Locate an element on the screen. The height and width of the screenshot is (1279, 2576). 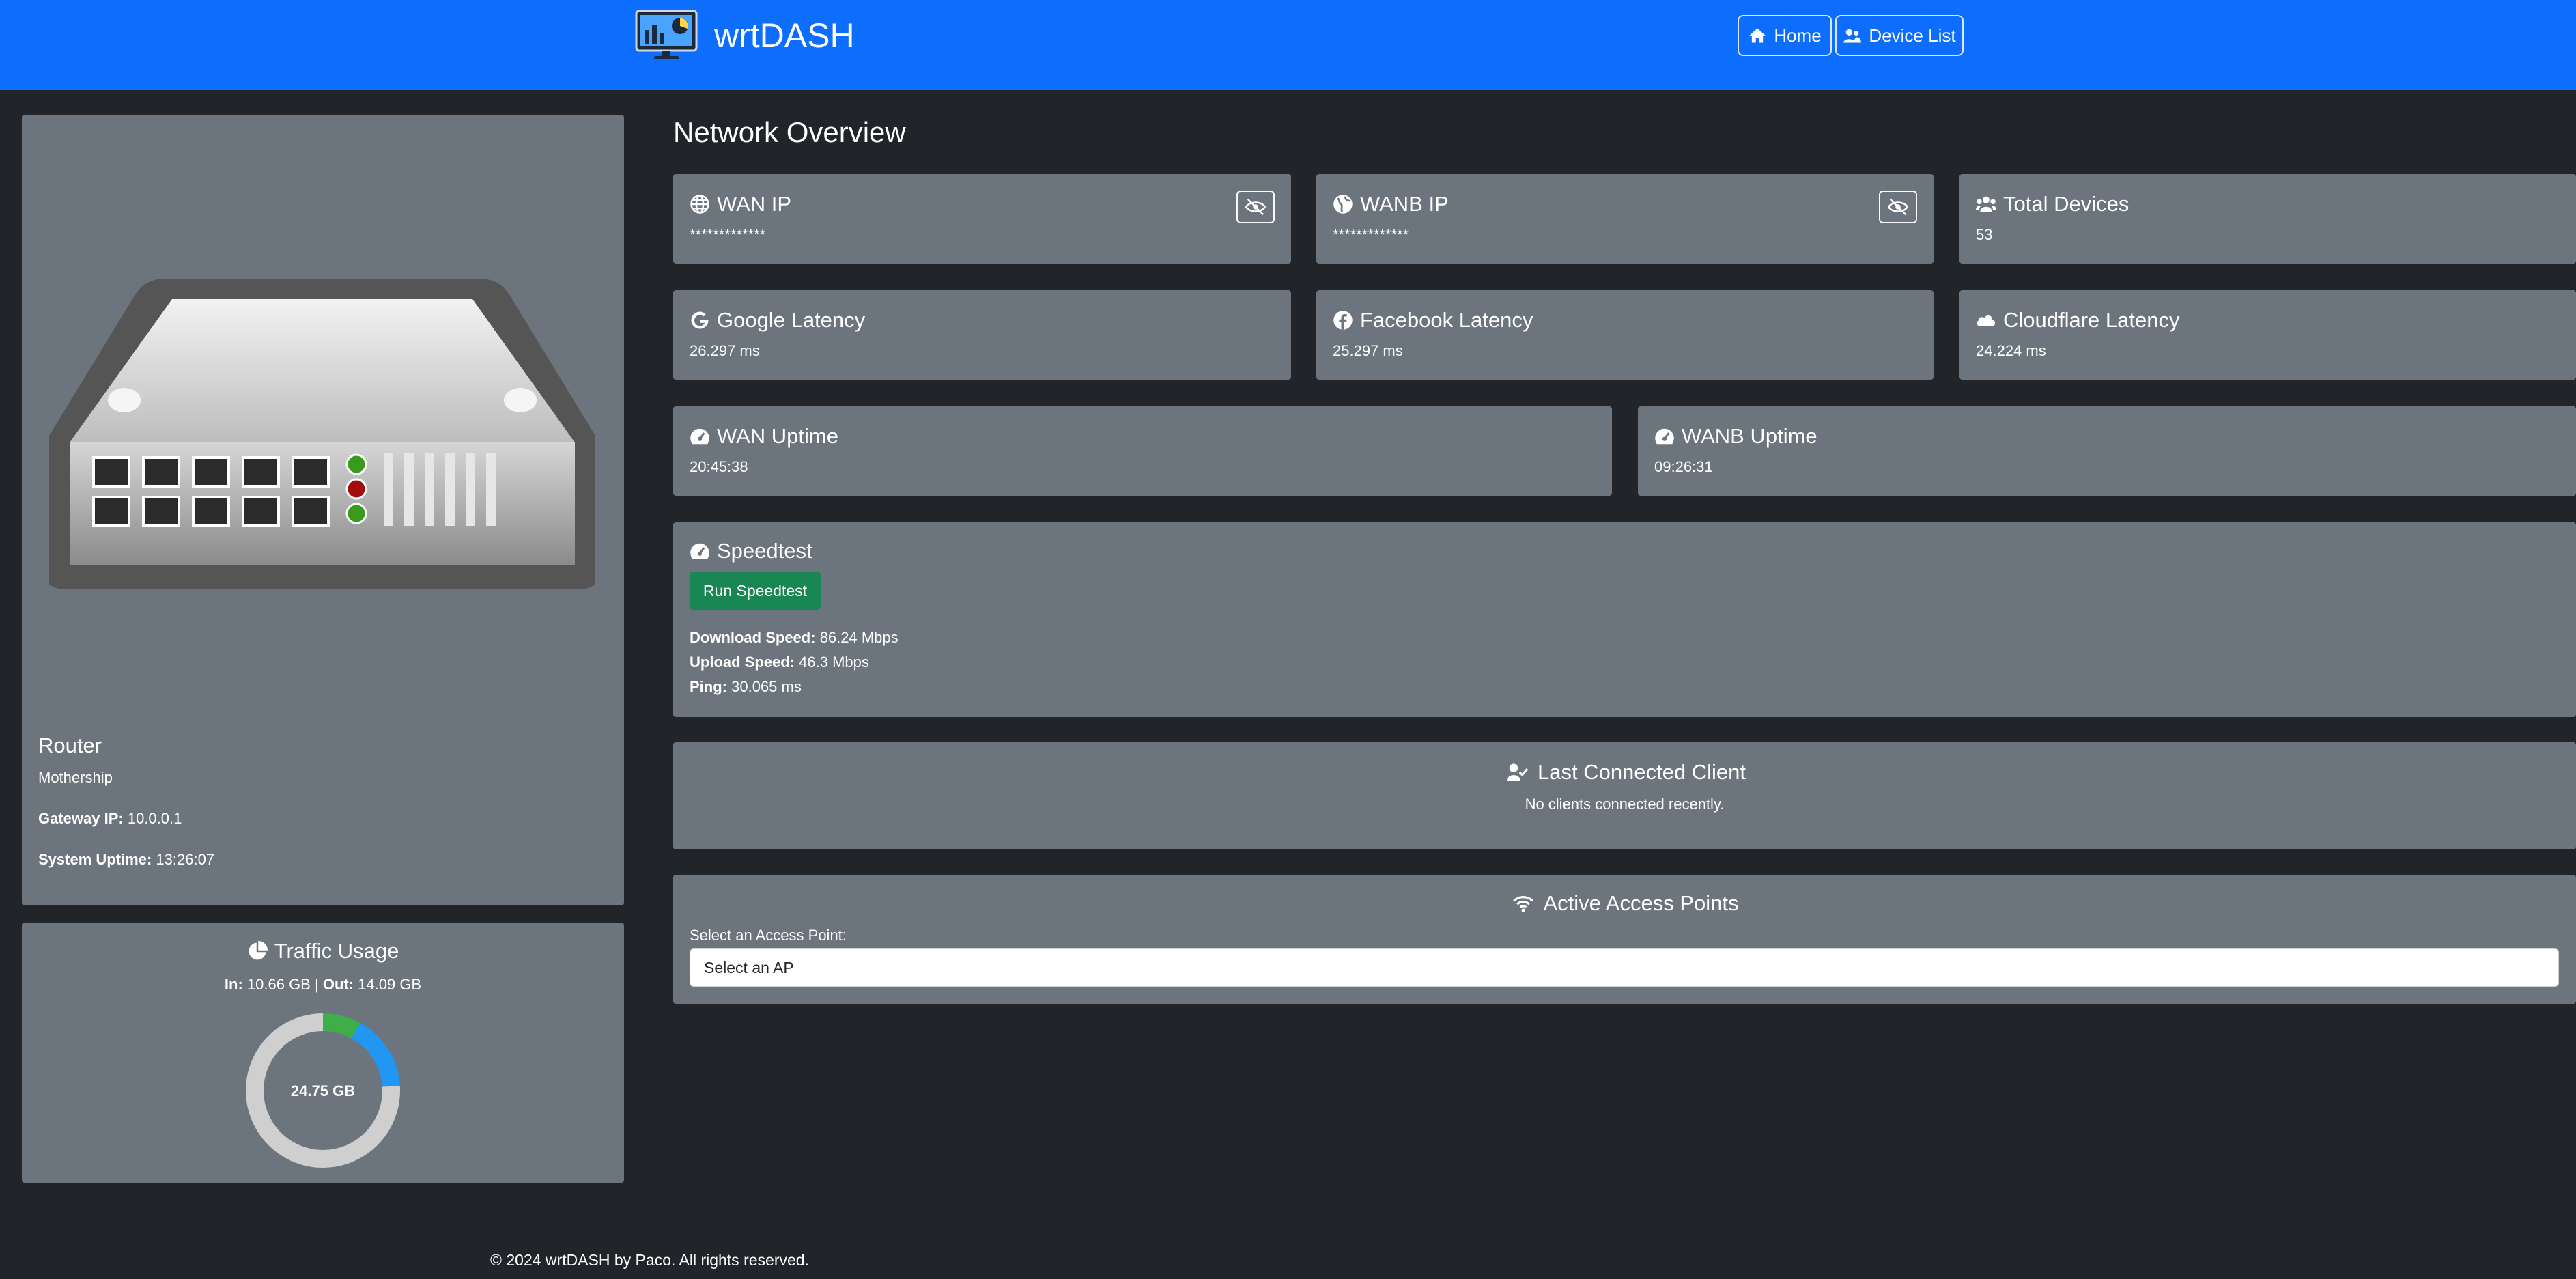
cloud-icon is located at coordinates (1986, 320).